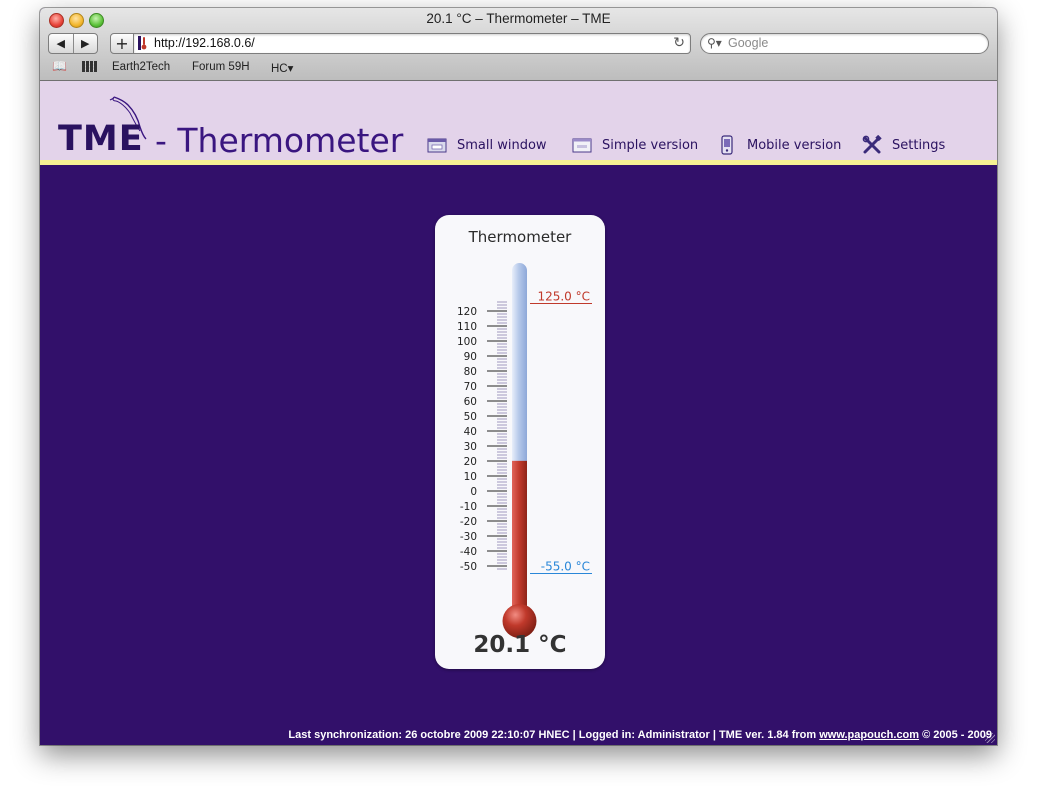 Image resolution: width=1037 pixels, height=800 pixels. Describe the element at coordinates (204, 43) in the screenshot. I see `url-text: http://192.168.0.6/` at that location.